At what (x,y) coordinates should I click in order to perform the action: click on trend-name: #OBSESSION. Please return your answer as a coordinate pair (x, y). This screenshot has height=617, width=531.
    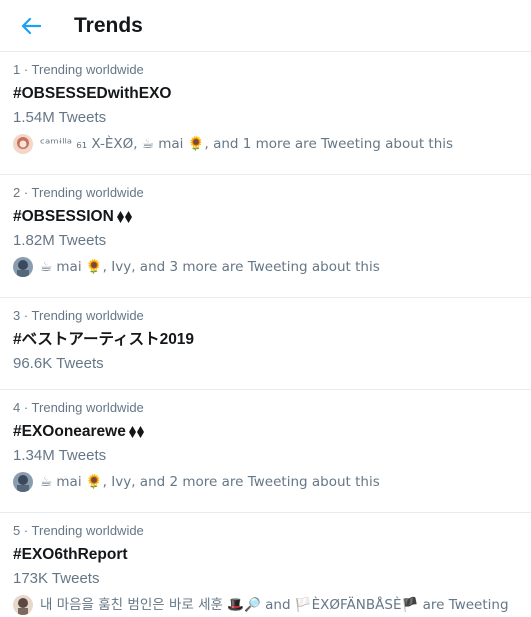
    Looking at the image, I should click on (265, 217).